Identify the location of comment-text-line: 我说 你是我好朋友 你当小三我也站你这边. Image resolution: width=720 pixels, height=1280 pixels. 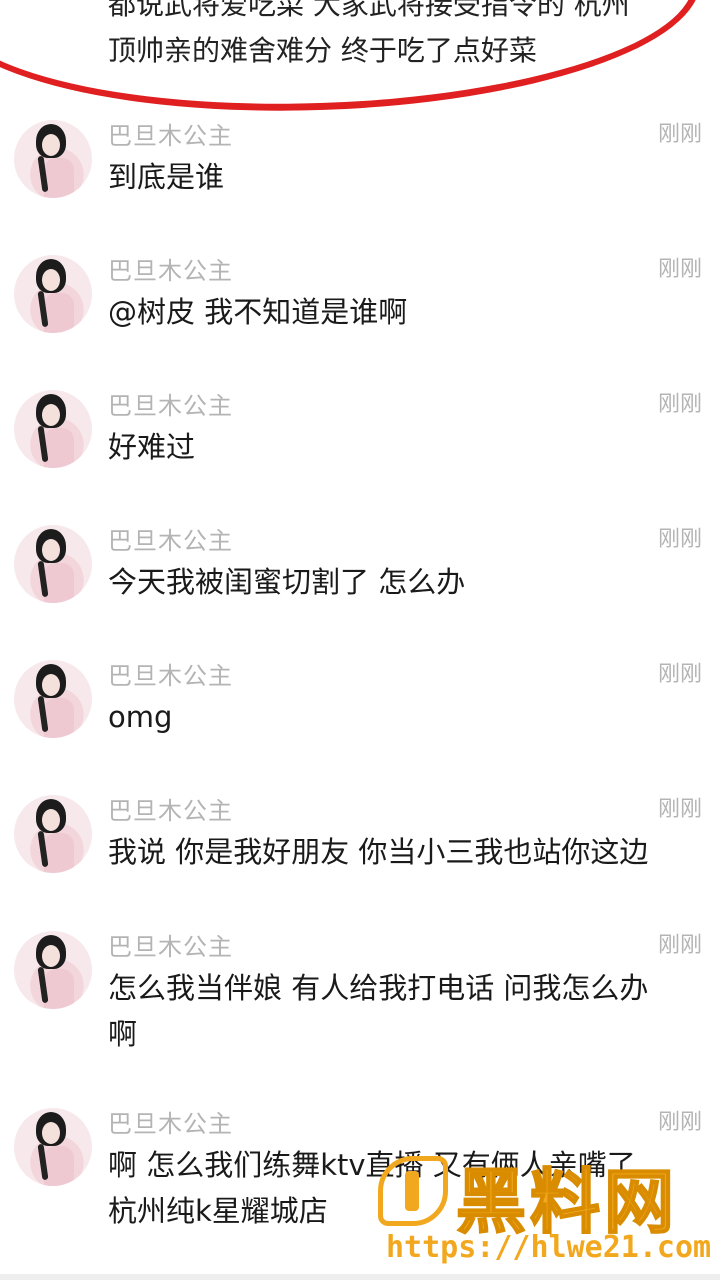
(378, 852).